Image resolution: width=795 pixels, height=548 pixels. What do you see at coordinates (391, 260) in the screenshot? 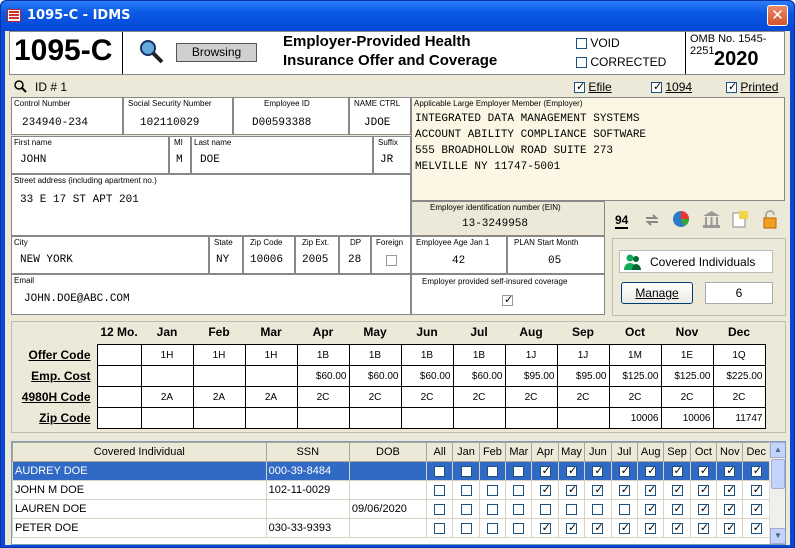
I see `foreign-checkbox` at bounding box center [391, 260].